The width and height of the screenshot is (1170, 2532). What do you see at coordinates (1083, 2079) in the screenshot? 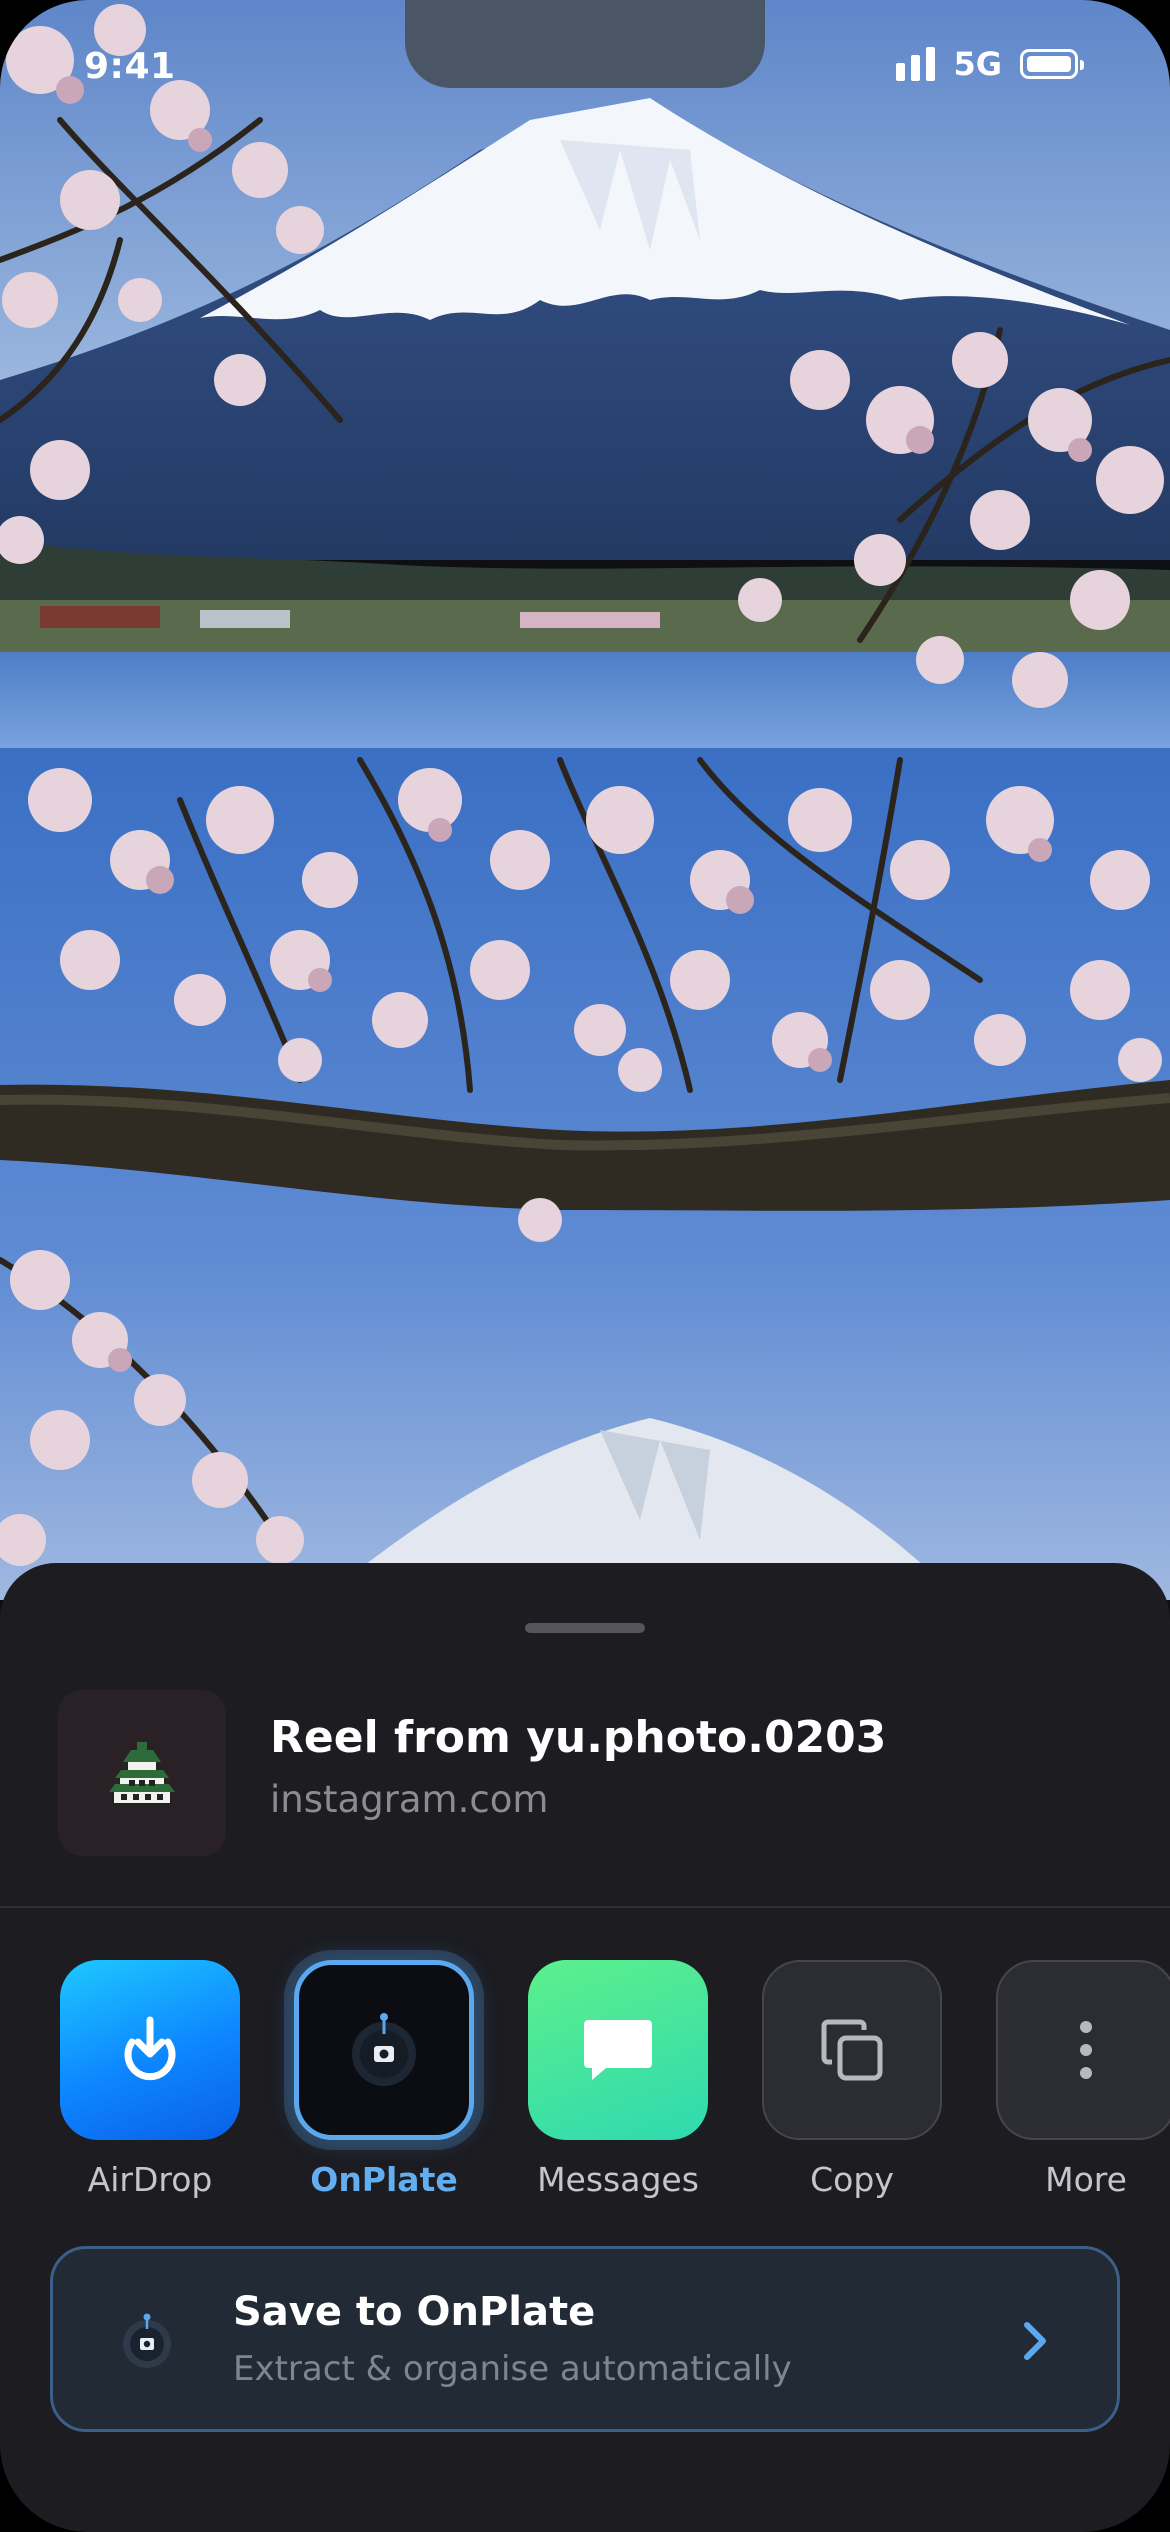
I see `share-app-more: More` at bounding box center [1083, 2079].